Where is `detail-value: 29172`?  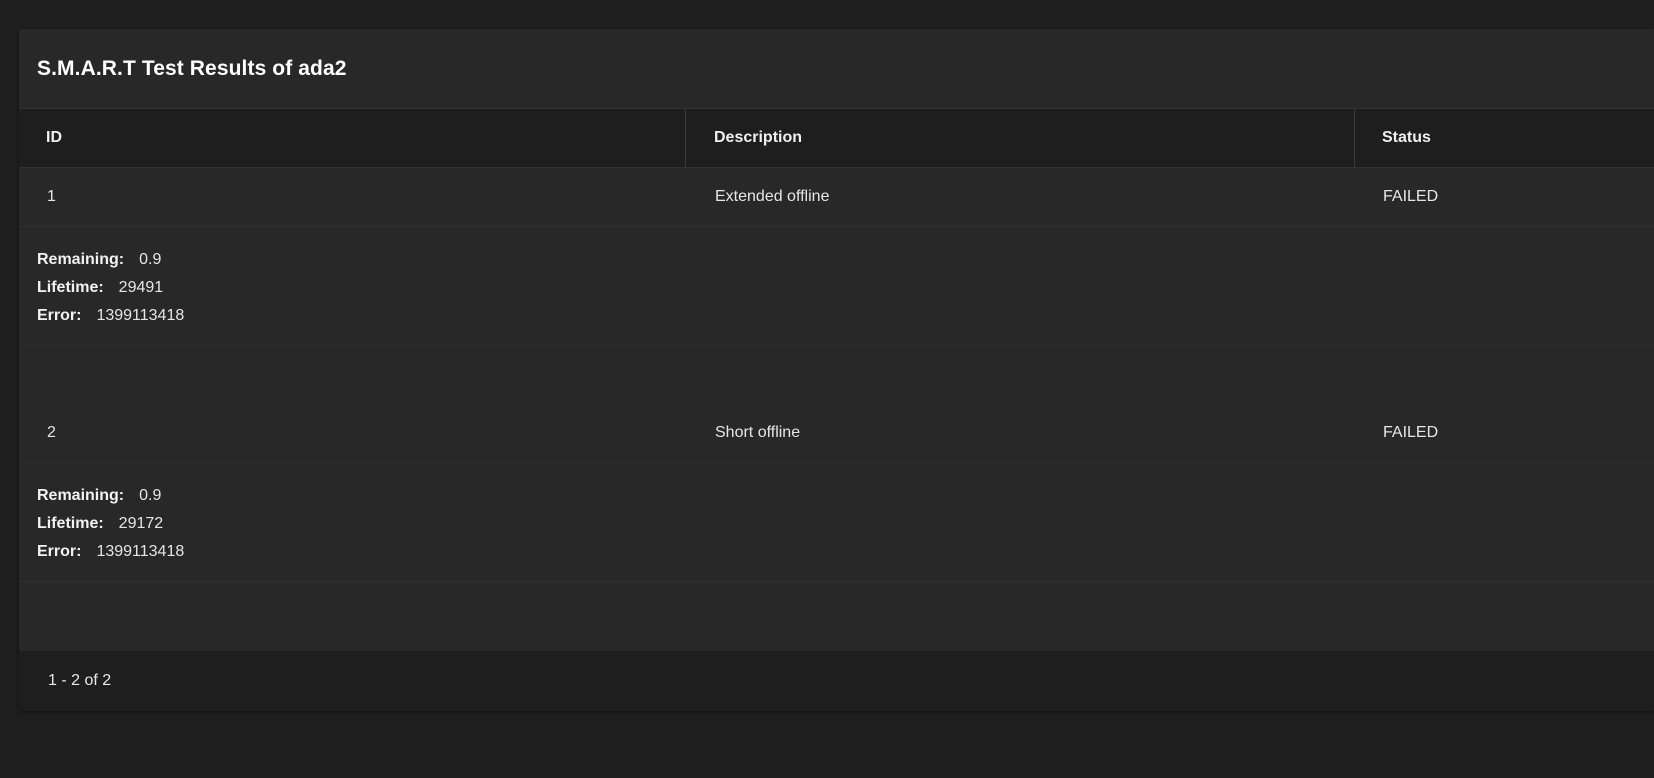
detail-value: 29172 is located at coordinates (141, 523).